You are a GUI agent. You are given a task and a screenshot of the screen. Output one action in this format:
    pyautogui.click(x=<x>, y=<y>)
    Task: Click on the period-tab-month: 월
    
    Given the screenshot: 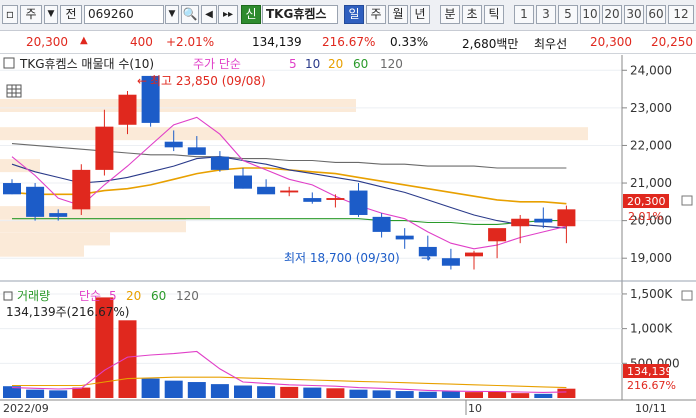 What is the action you would take?
    pyautogui.click(x=398, y=14)
    